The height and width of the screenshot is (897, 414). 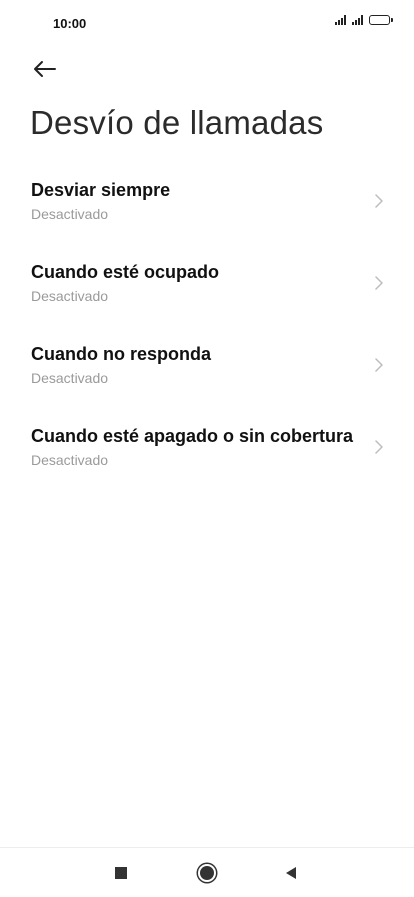 I want to click on square-icon, so click(x=121, y=873).